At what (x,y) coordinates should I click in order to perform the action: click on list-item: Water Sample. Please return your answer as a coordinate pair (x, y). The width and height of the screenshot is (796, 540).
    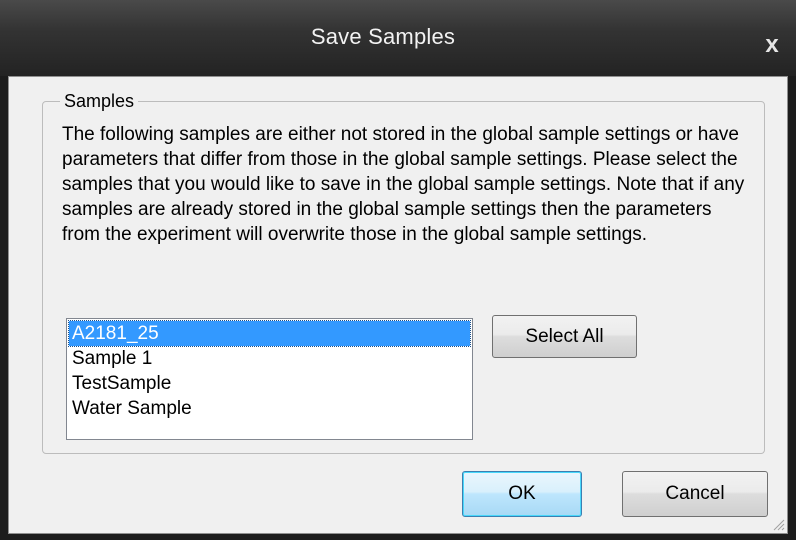
    Looking at the image, I should click on (269, 408).